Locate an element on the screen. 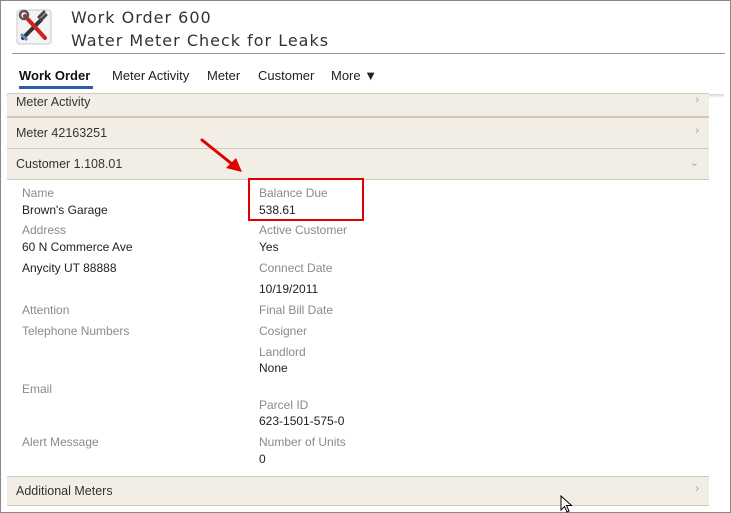  alert-message-label: Alert Message is located at coordinates (60, 442).